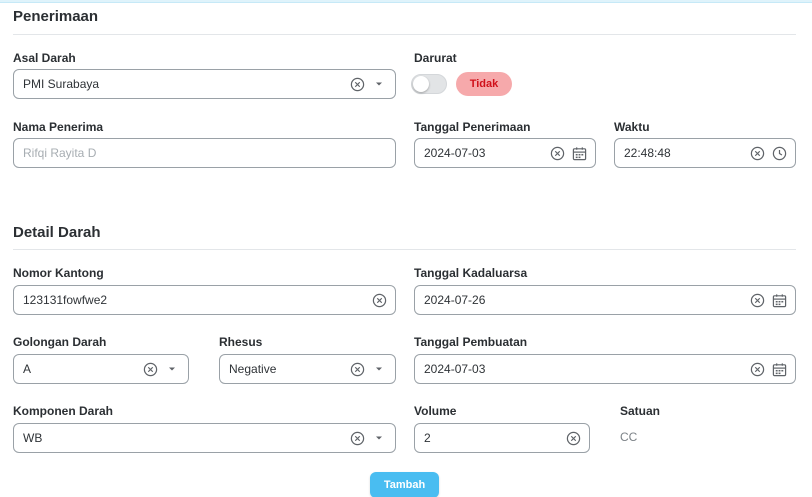 The height and width of the screenshot is (497, 812). I want to click on nama-penerima-placeholder: Rifqi Rayita D, so click(60, 153).